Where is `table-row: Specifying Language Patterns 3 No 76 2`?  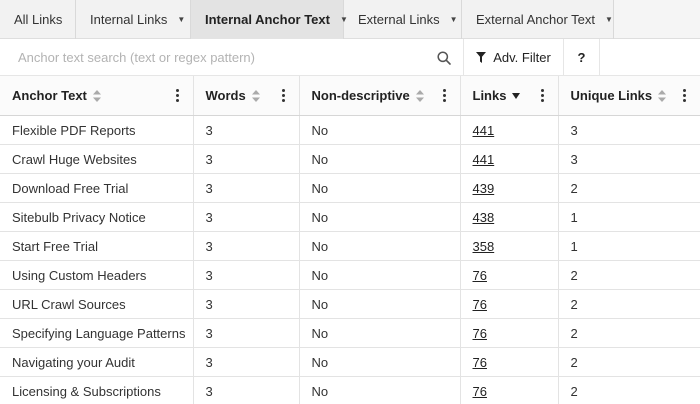 table-row: Specifying Language Patterns 3 No 76 2 is located at coordinates (350, 333).